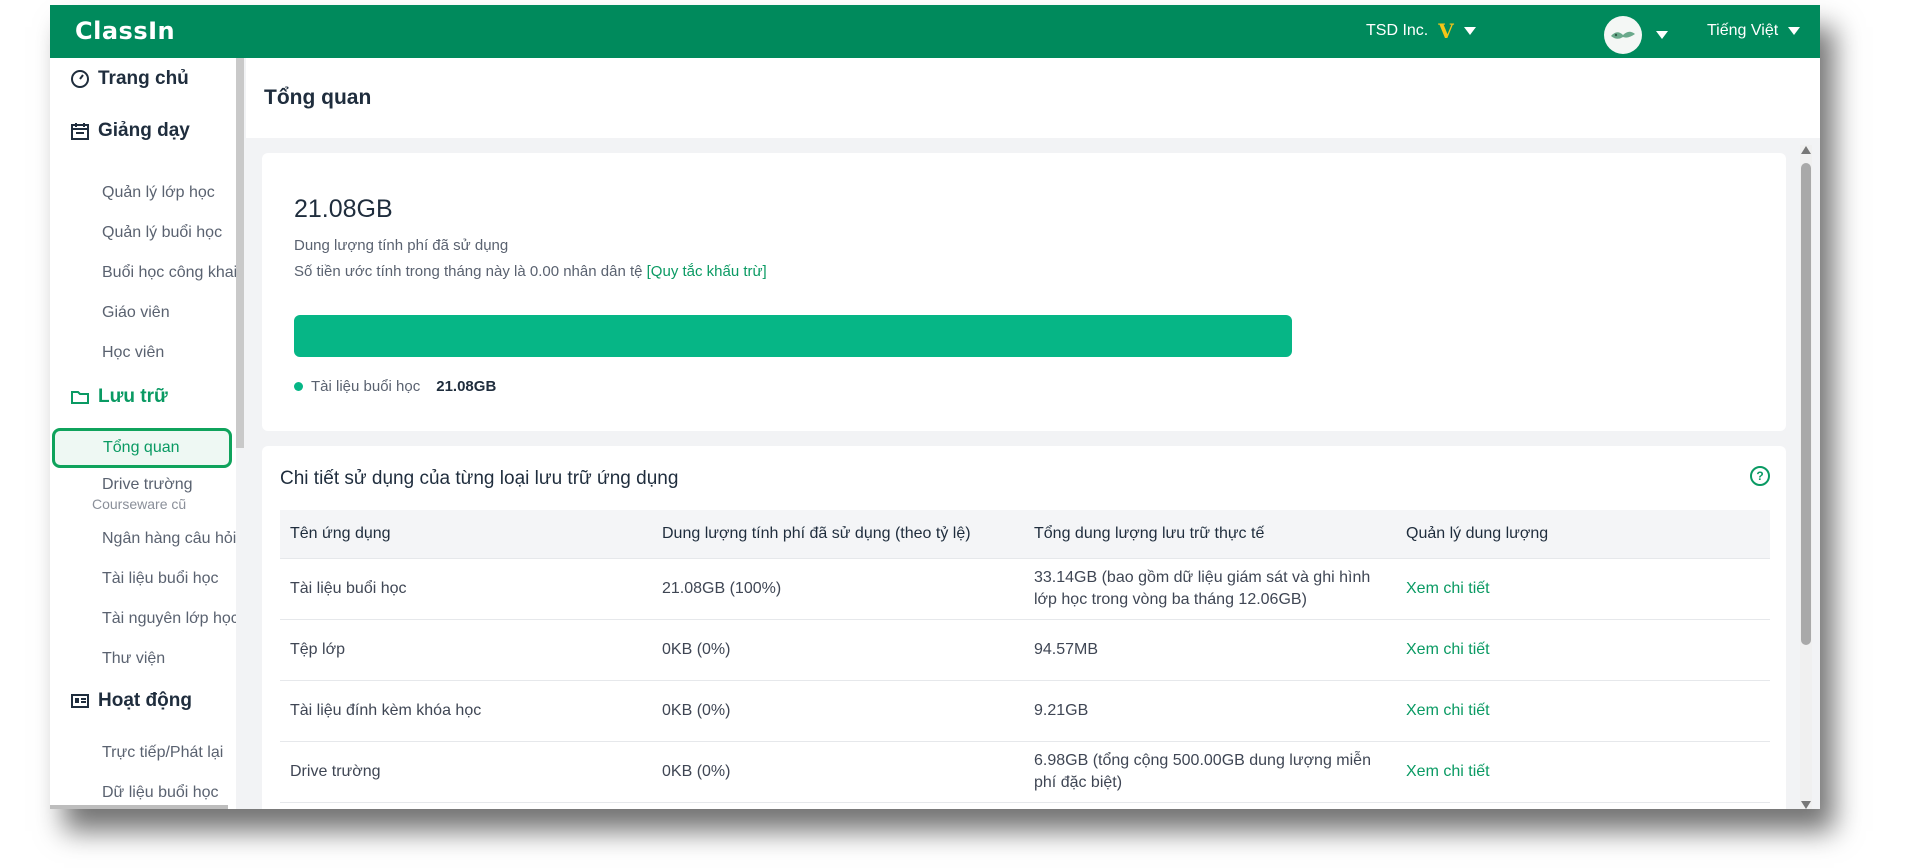 This screenshot has height=868, width=1912. What do you see at coordinates (80, 131) in the screenshot?
I see `calendar-icon` at bounding box center [80, 131].